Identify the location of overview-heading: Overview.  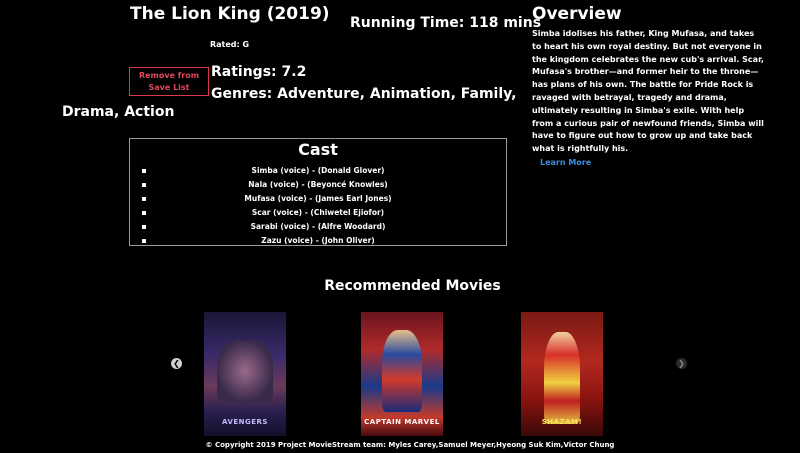
(577, 14).